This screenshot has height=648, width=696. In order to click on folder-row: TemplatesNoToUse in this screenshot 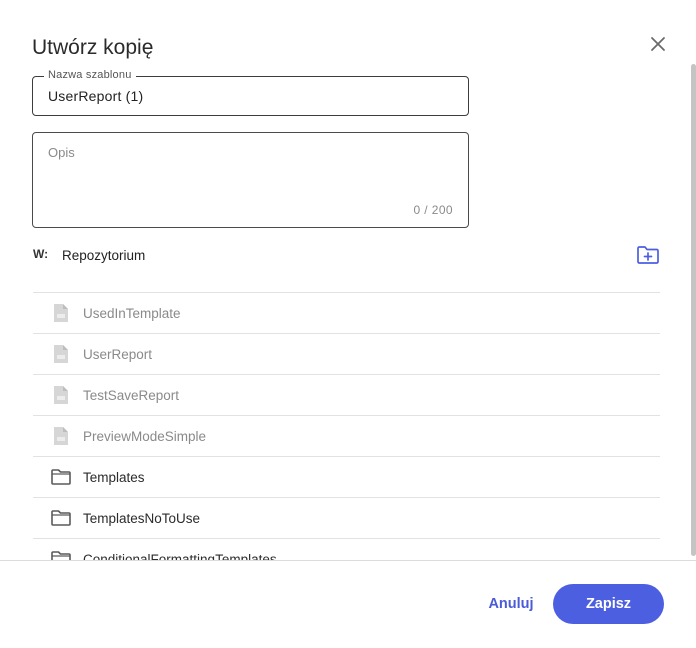, I will do `click(346, 518)`.